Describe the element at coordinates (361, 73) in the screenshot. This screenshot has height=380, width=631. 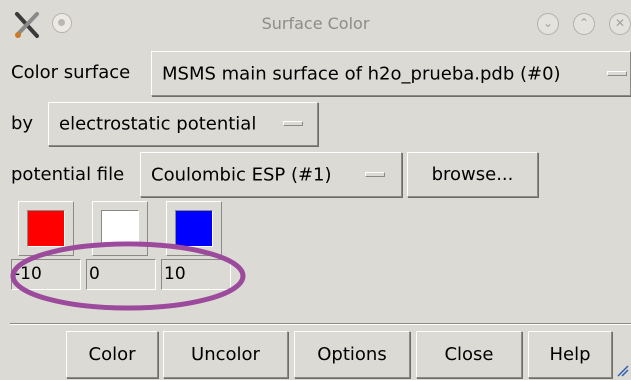
I see `surface-menu-value: MSMS main surface of h2o_prueba.pdb (#0)` at that location.